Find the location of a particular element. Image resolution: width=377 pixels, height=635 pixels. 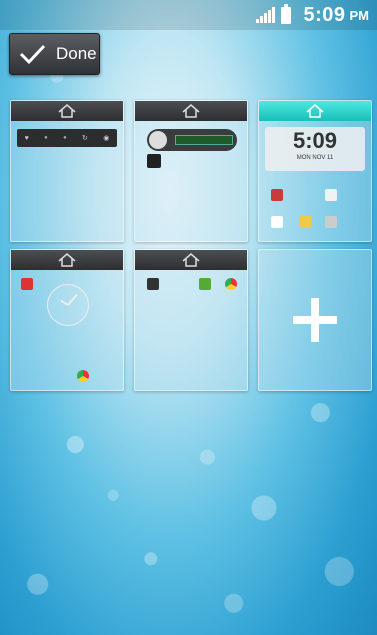

status-bar: 5:09 PM is located at coordinates (188, 15).